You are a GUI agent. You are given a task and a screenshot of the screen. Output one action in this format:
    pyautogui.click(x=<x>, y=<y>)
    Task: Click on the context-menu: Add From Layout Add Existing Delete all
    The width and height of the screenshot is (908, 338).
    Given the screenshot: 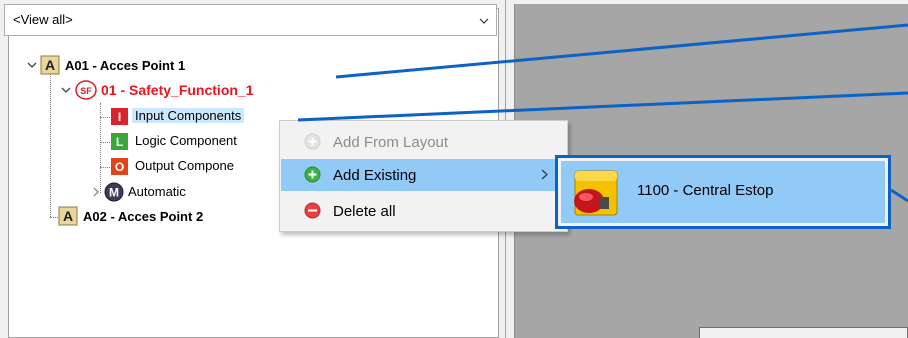 What is the action you would take?
    pyautogui.click(x=423, y=176)
    